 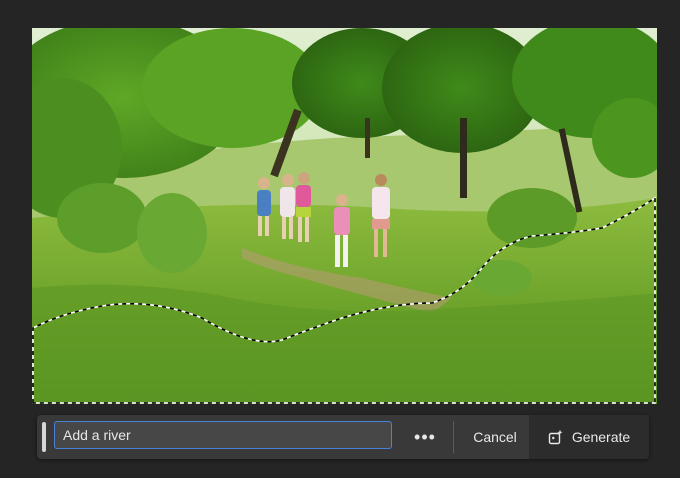 I want to click on prompt-input, so click(x=223, y=435).